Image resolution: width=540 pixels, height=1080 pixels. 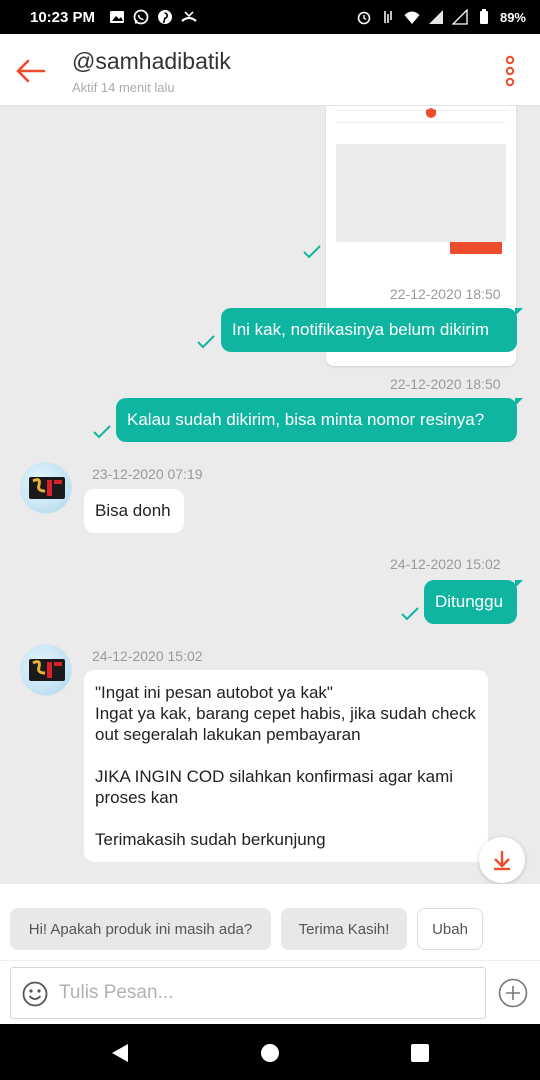 I want to click on emoji-icon, so click(x=35, y=994).